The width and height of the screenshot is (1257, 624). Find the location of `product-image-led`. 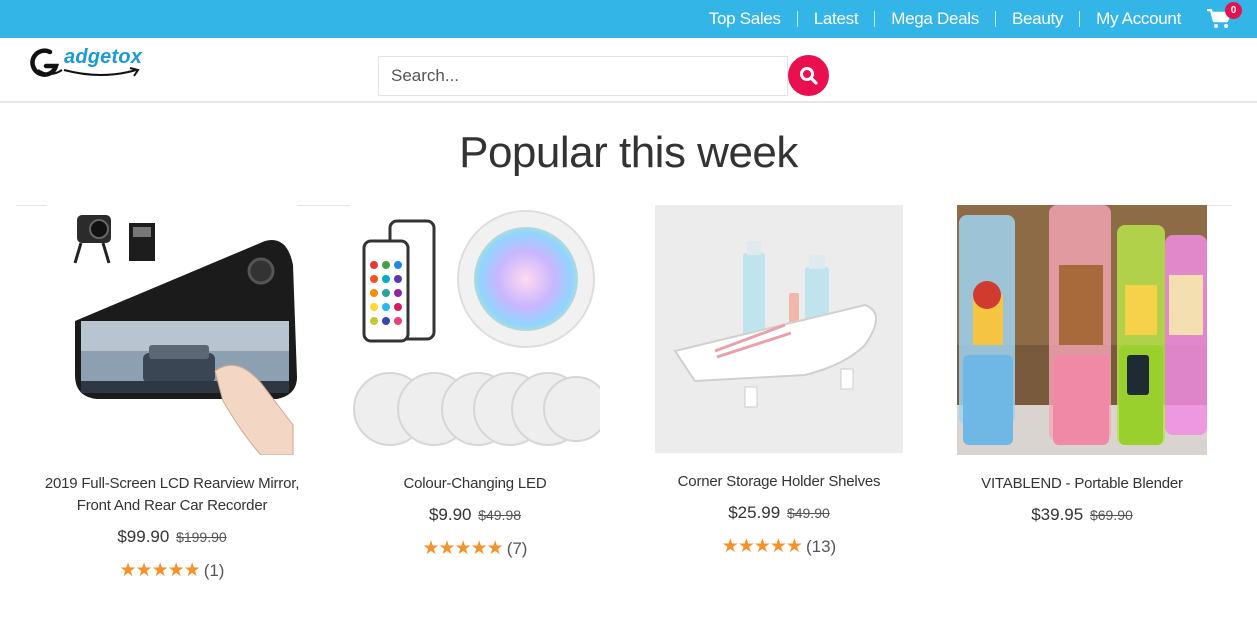

product-image-led is located at coordinates (475, 330).